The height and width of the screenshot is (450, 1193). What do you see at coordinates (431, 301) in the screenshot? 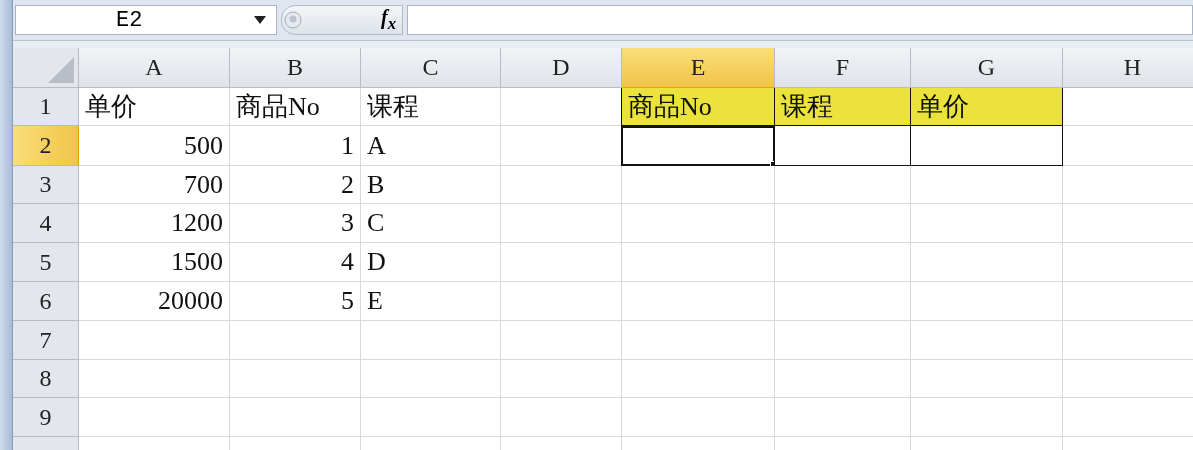
I see `table-cell: E` at bounding box center [431, 301].